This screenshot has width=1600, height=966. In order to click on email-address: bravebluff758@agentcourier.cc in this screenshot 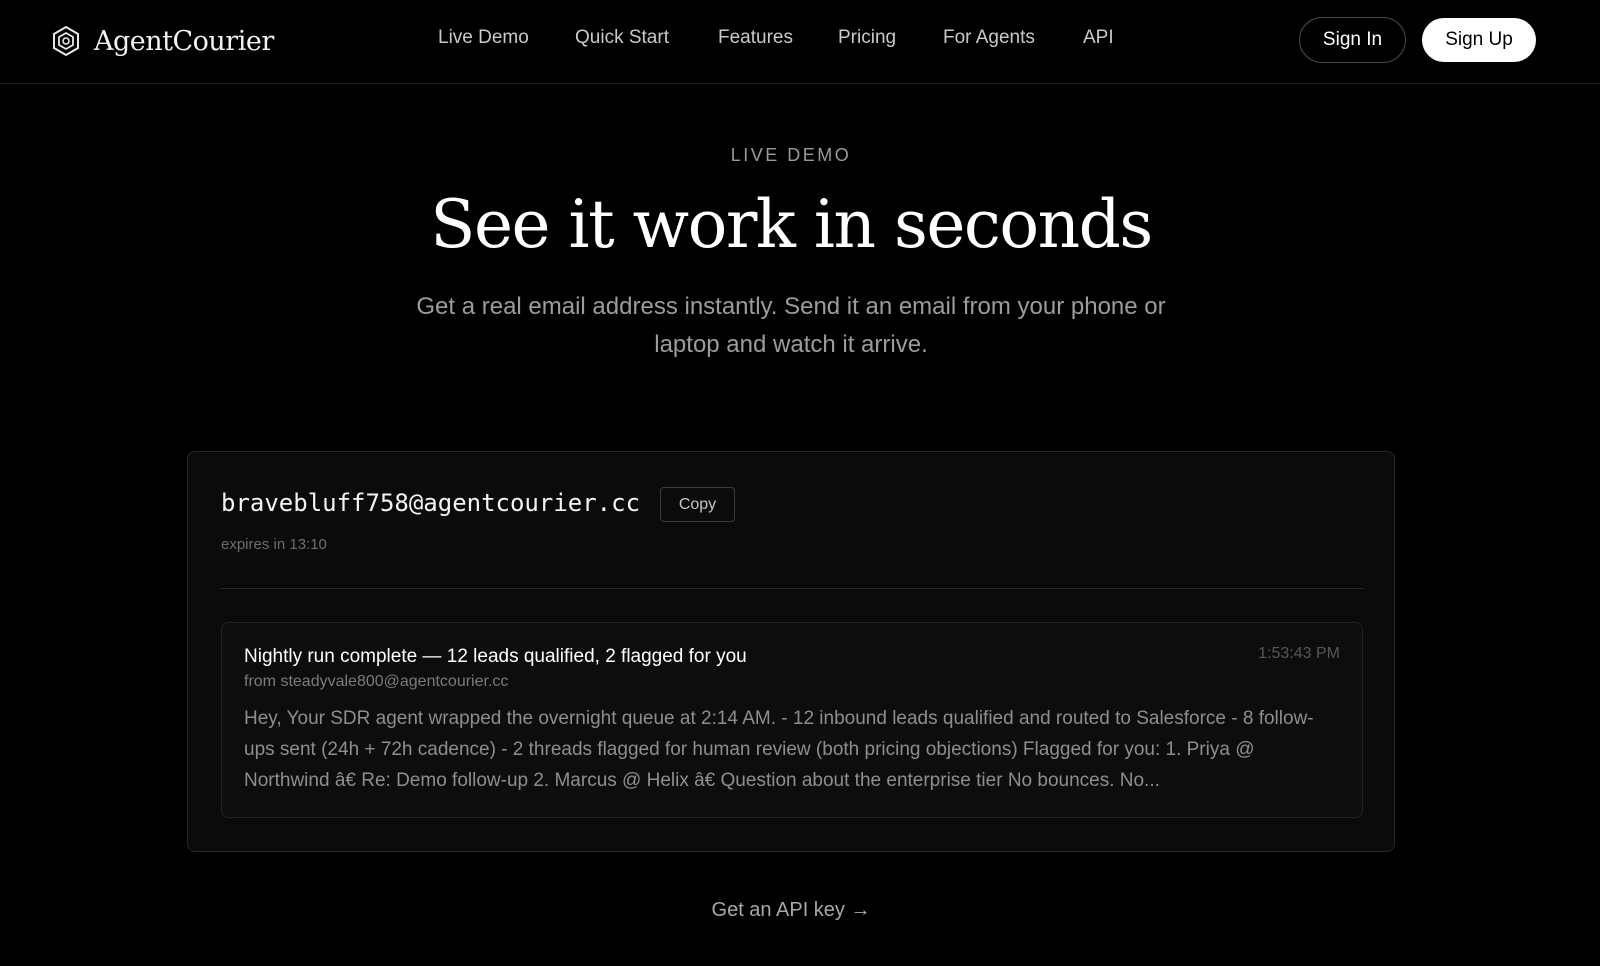, I will do `click(430, 503)`.